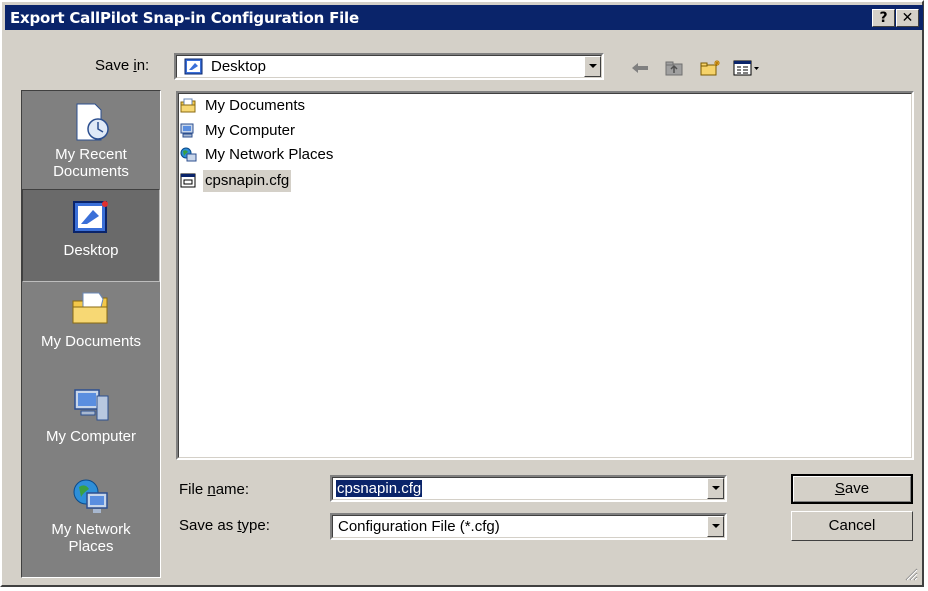  What do you see at coordinates (675, 68) in the screenshot?
I see `up-folder-icon` at bounding box center [675, 68].